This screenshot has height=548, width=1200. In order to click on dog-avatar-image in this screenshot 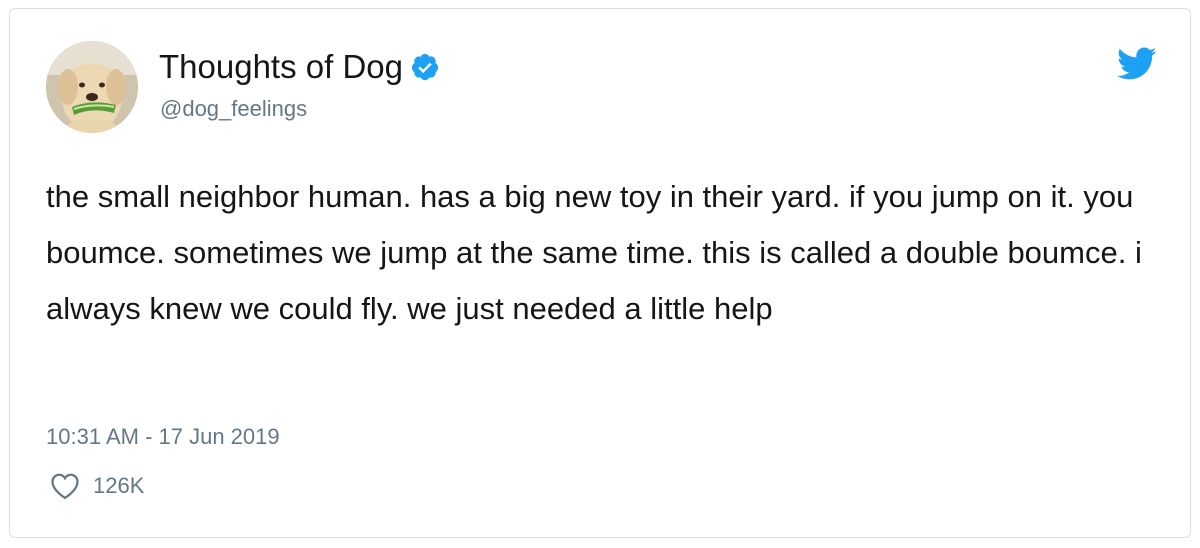, I will do `click(92, 87)`.